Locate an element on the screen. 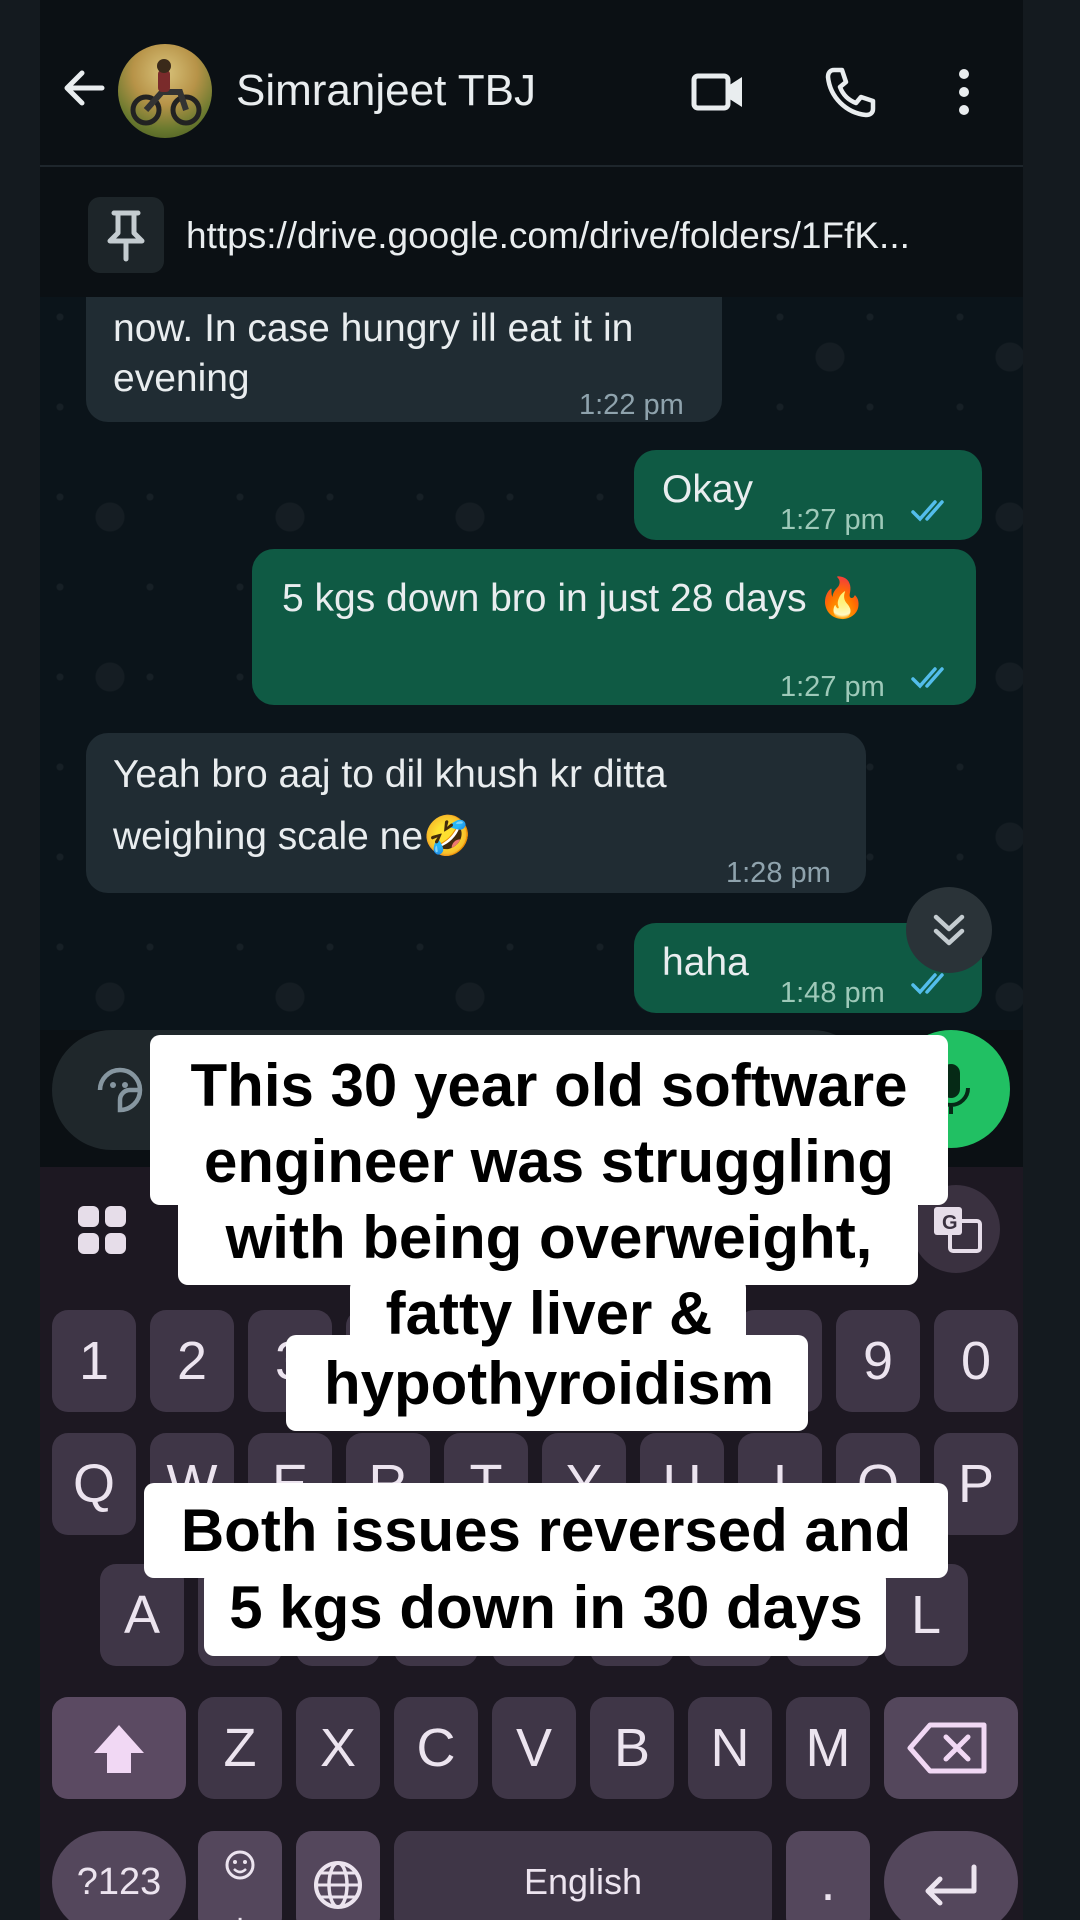 The height and width of the screenshot is (1920, 1080). more-options-icon is located at coordinates (964, 92).